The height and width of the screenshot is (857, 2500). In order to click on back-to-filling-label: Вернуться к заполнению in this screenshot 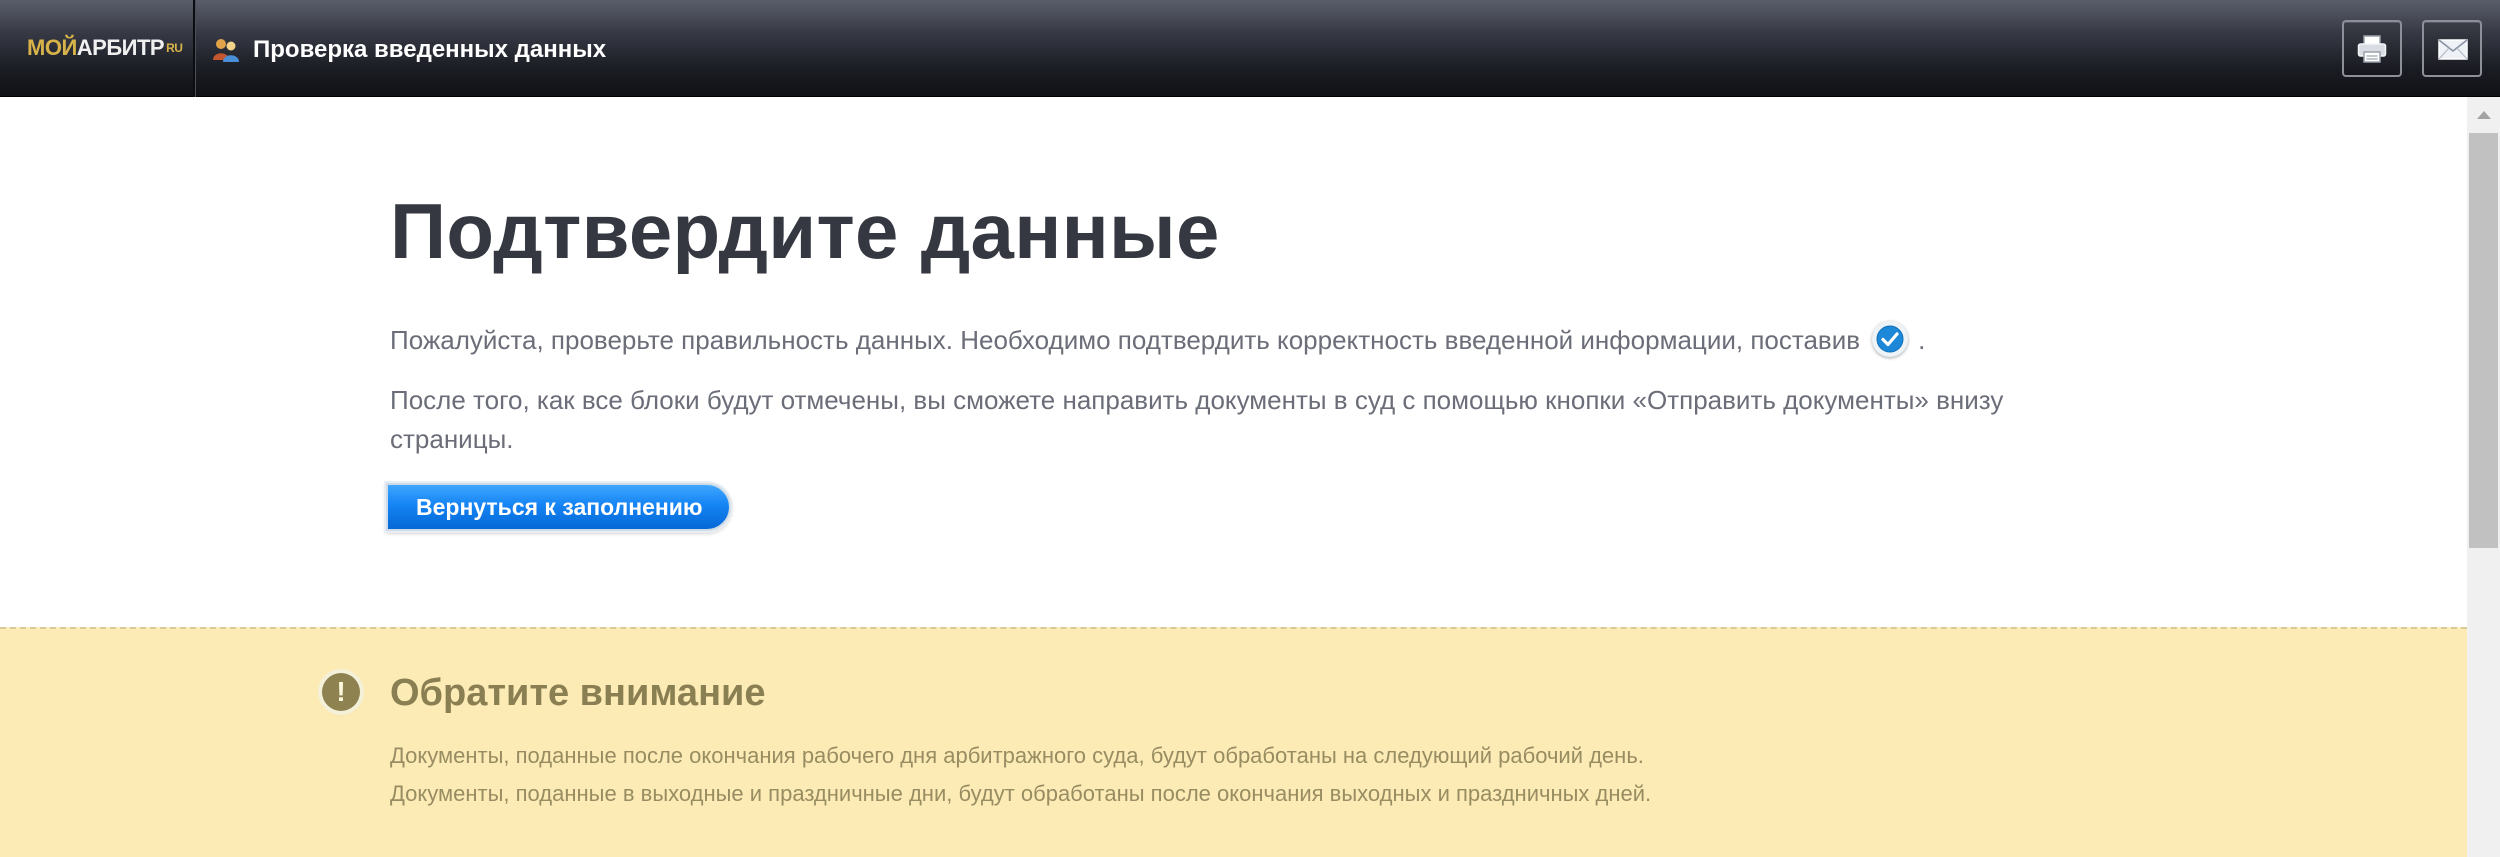, I will do `click(559, 507)`.